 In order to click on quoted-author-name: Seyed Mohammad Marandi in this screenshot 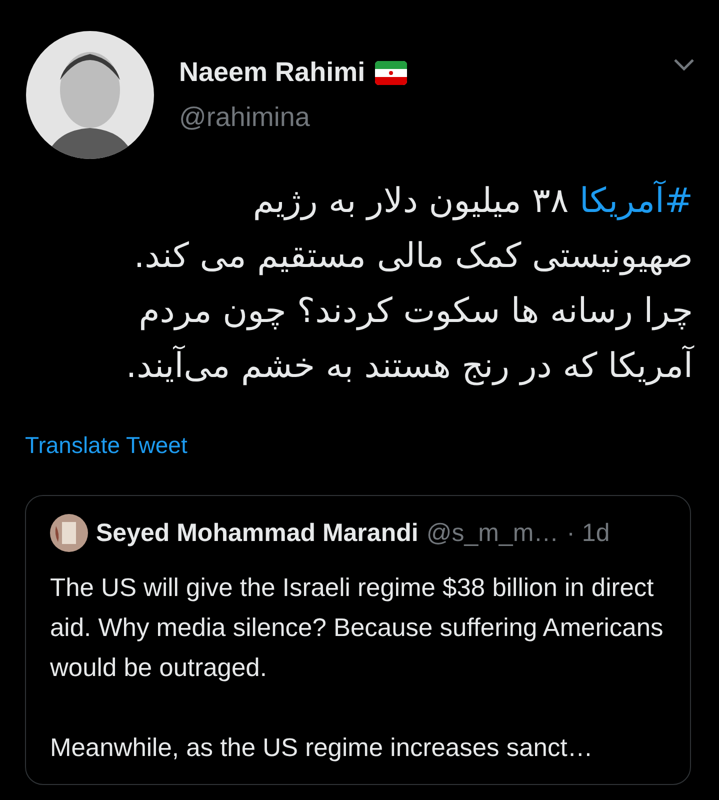, I will do `click(257, 533)`.